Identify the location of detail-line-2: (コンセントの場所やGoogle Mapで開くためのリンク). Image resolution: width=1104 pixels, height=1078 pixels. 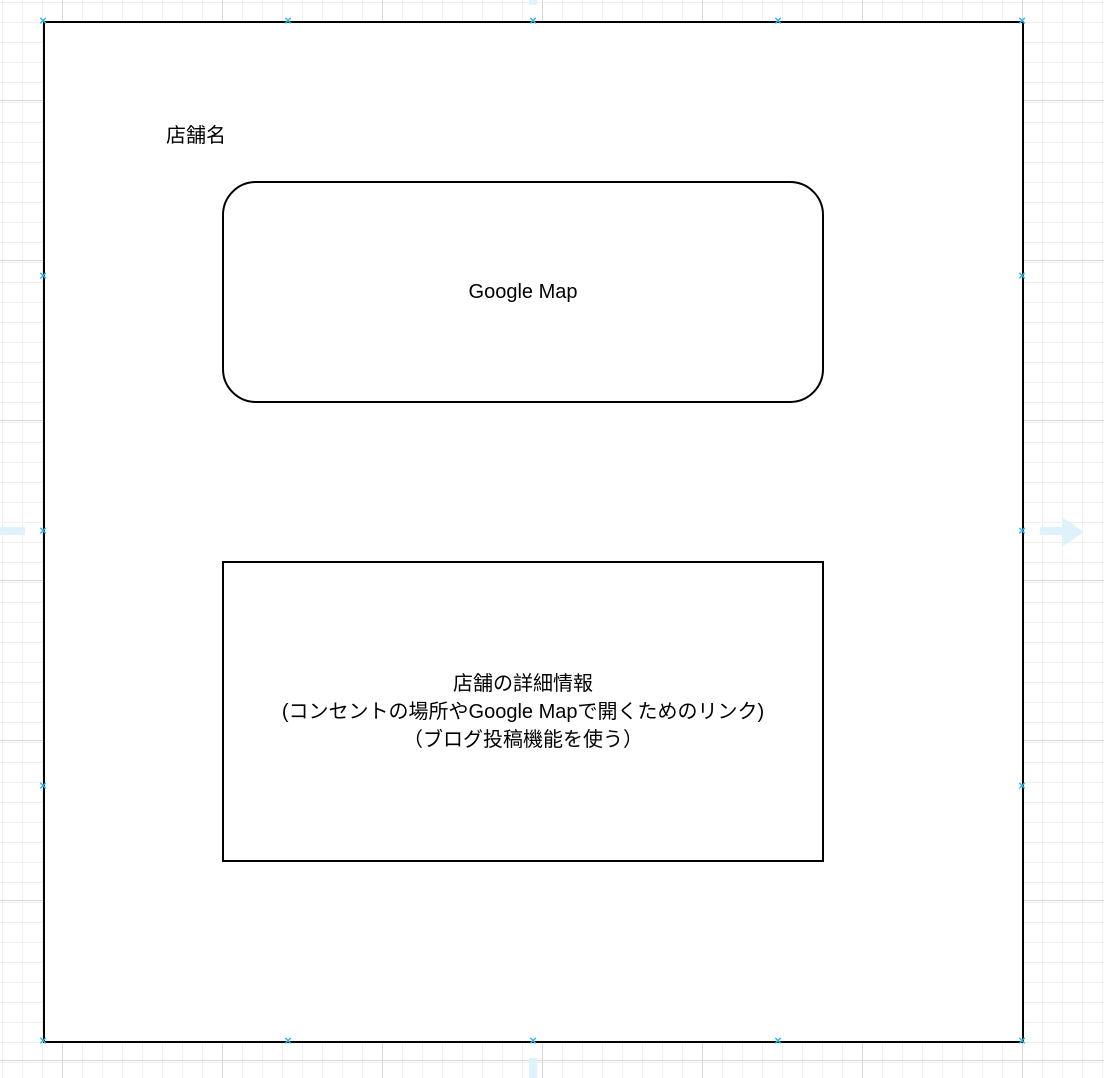
(523, 711).